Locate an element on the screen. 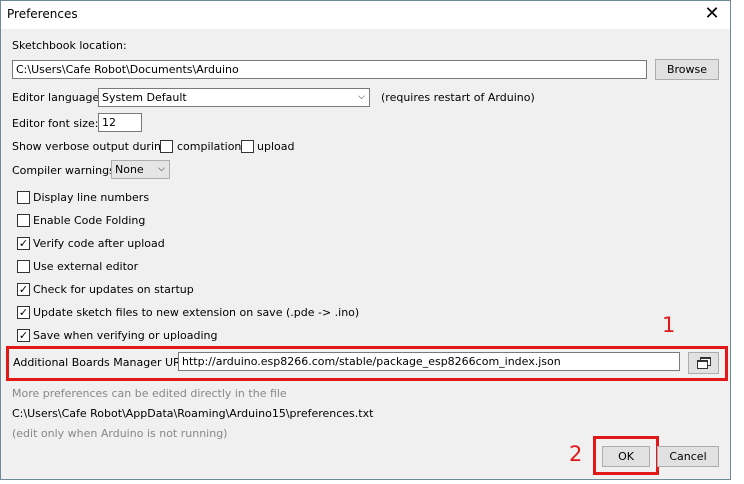 The height and width of the screenshot is (484, 744). compilation-checkbox is located at coordinates (166, 146).